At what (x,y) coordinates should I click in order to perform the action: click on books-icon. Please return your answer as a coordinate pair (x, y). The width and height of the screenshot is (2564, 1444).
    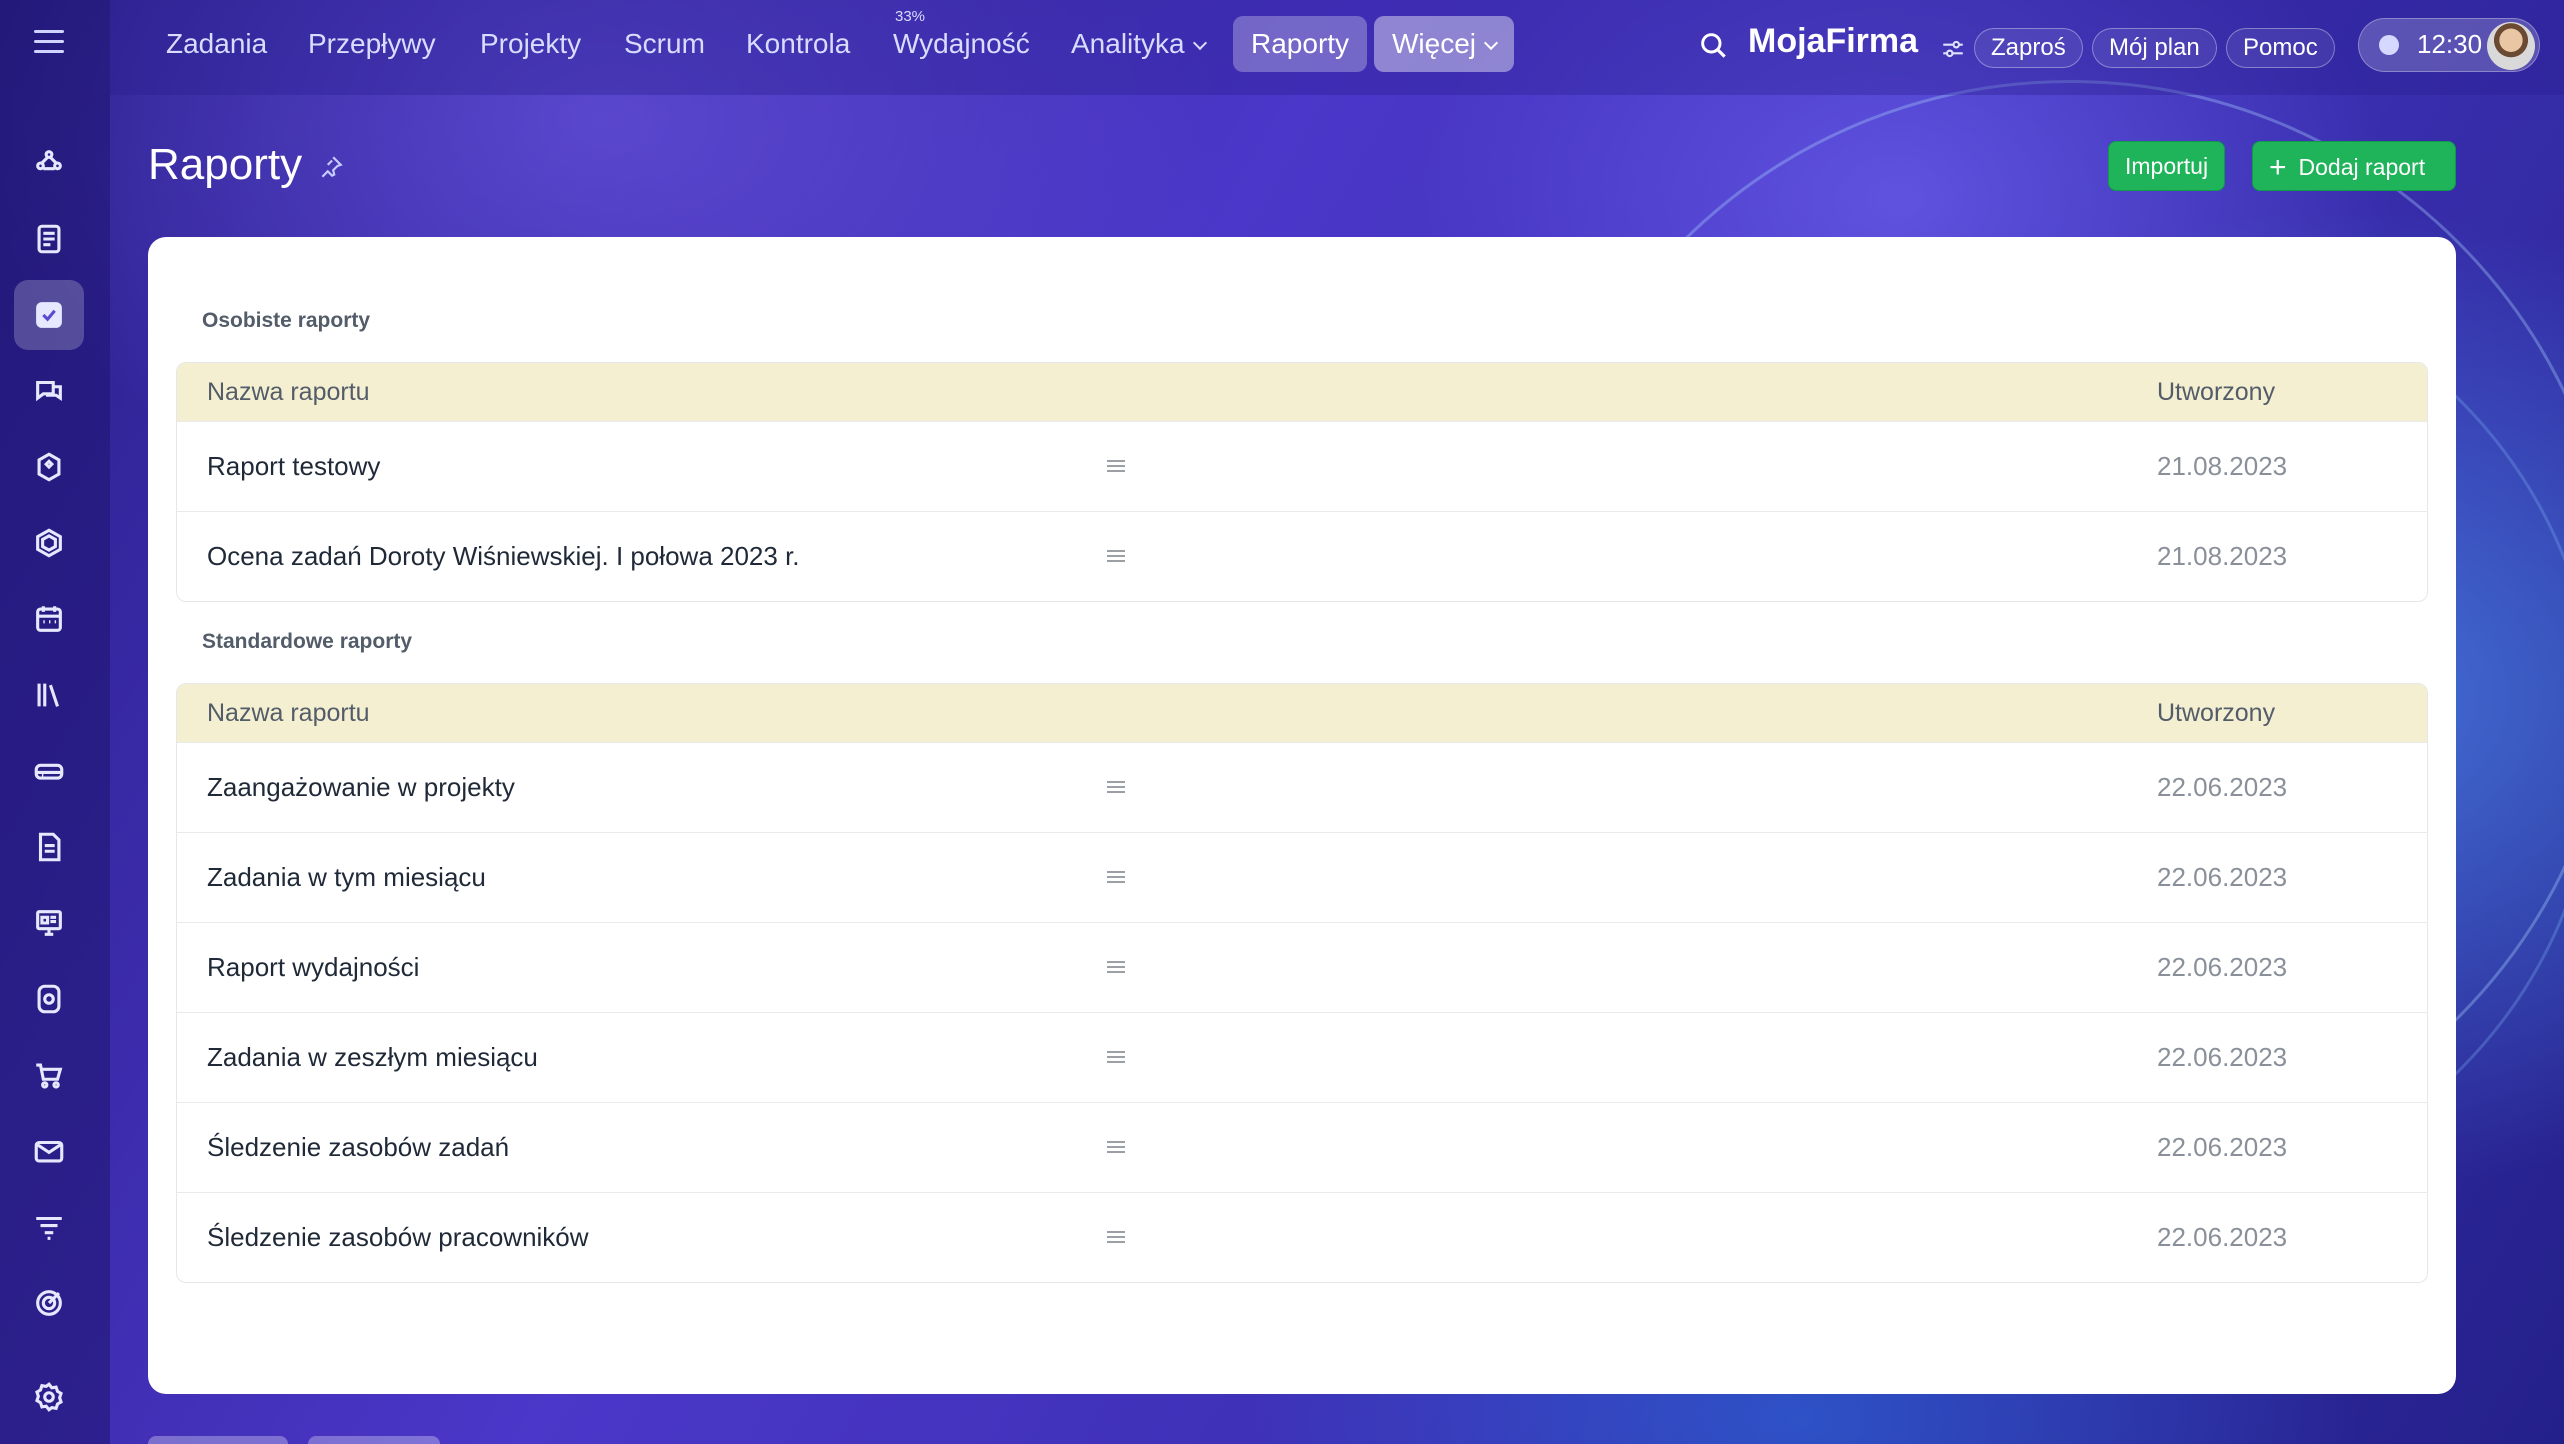
    Looking at the image, I should click on (49, 695).